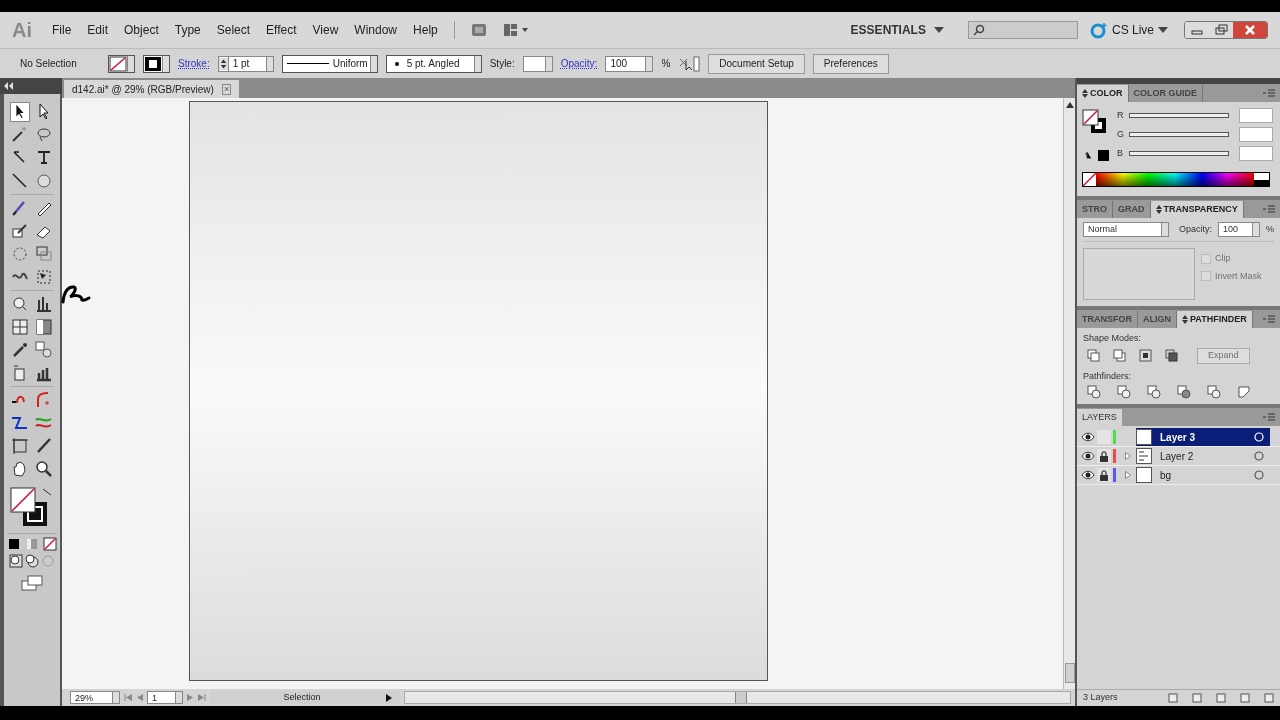 Image resolution: width=1280 pixels, height=720 pixels. I want to click on free-transform-icon, so click(44, 277).